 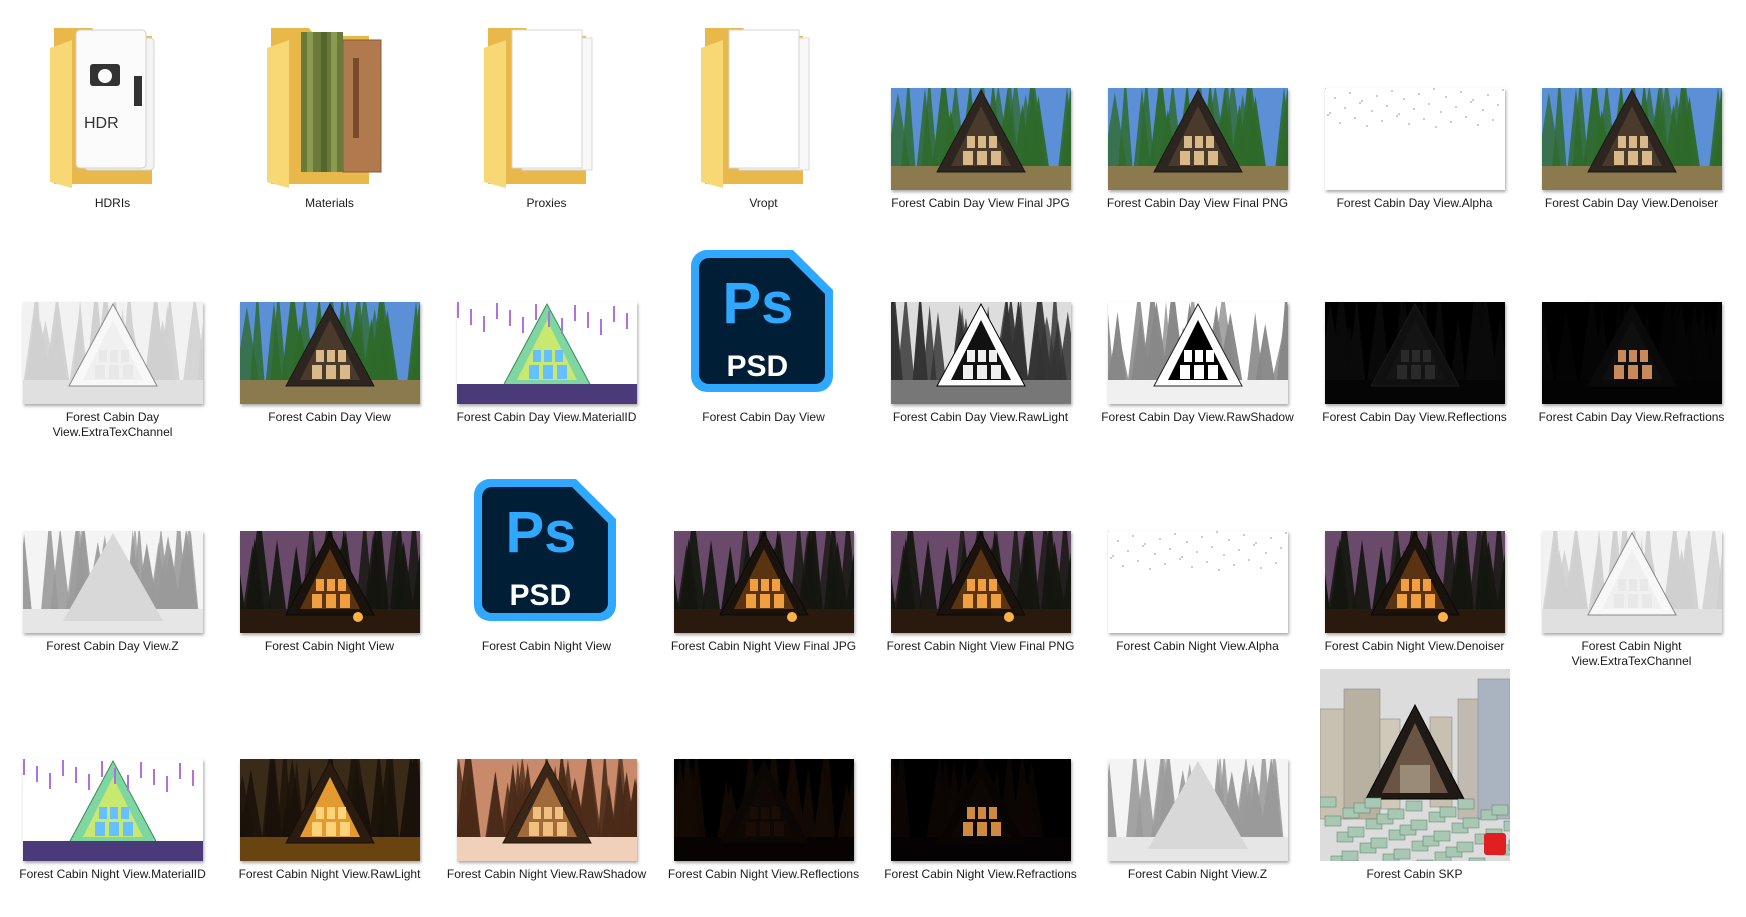 What do you see at coordinates (1631, 653) in the screenshot?
I see `file-name-label: Forest Cabin Night View.ExtraTexChannel` at bounding box center [1631, 653].